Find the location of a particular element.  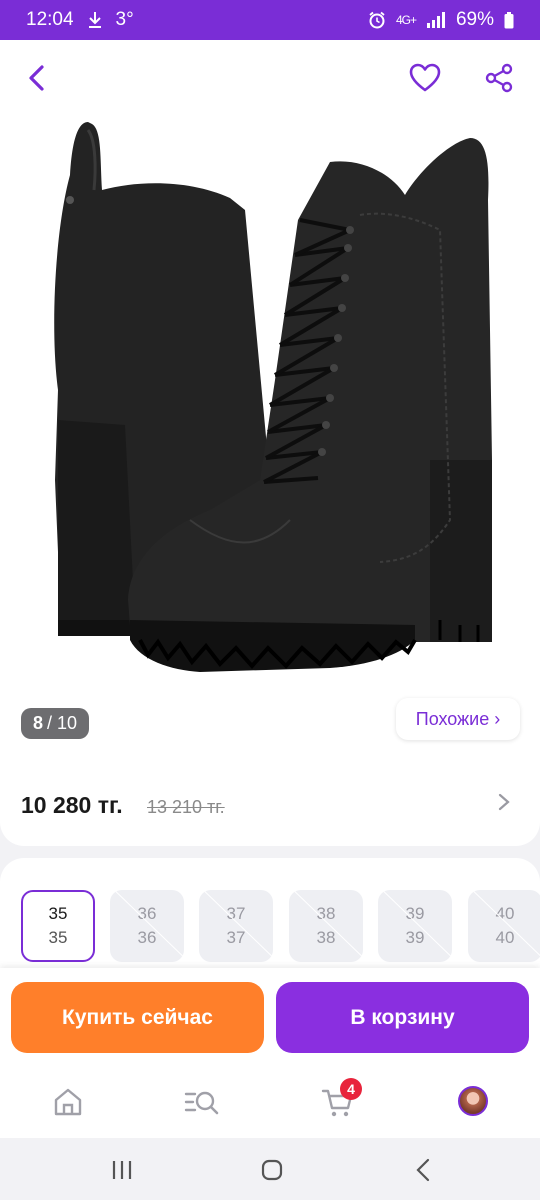

size-label: 35 is located at coordinates (58, 913).